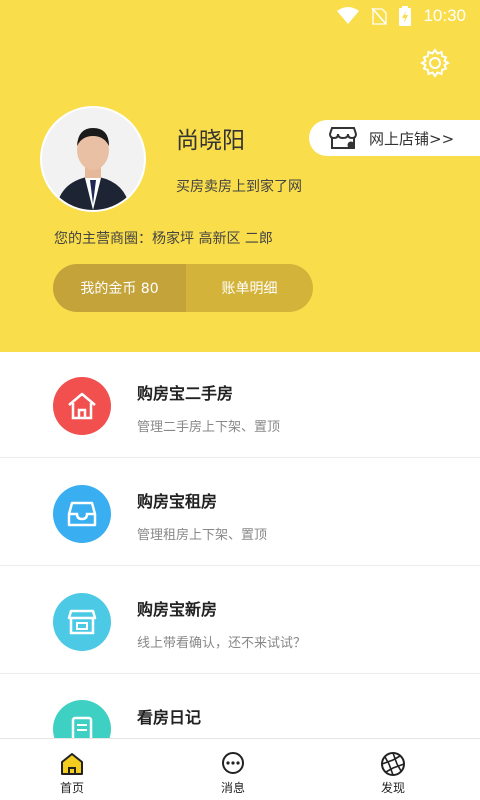  What do you see at coordinates (379, 16) in the screenshot?
I see `no-sim-icon` at bounding box center [379, 16].